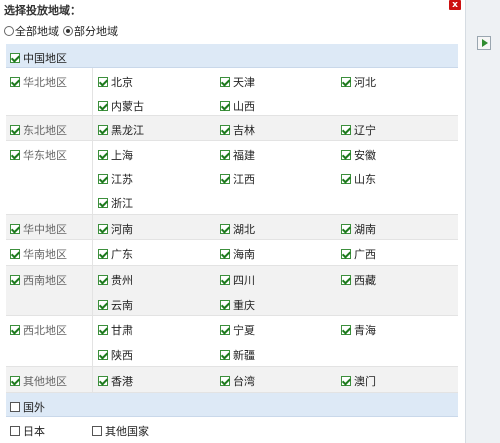 The width and height of the screenshot is (500, 443). I want to click on province-option: 四川, so click(237, 280).